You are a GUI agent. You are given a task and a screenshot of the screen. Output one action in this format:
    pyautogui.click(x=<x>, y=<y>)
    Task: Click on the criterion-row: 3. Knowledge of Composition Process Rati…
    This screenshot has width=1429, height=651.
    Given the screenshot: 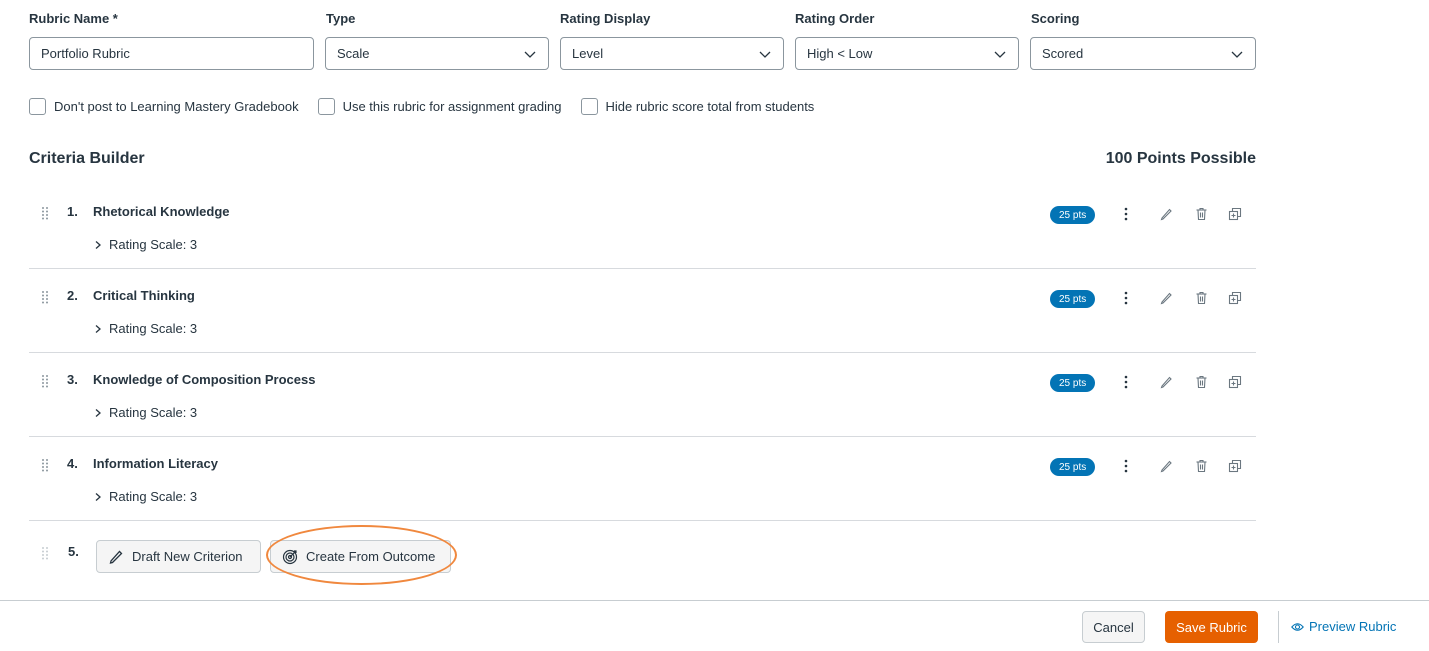 What is the action you would take?
    pyautogui.click(x=642, y=395)
    